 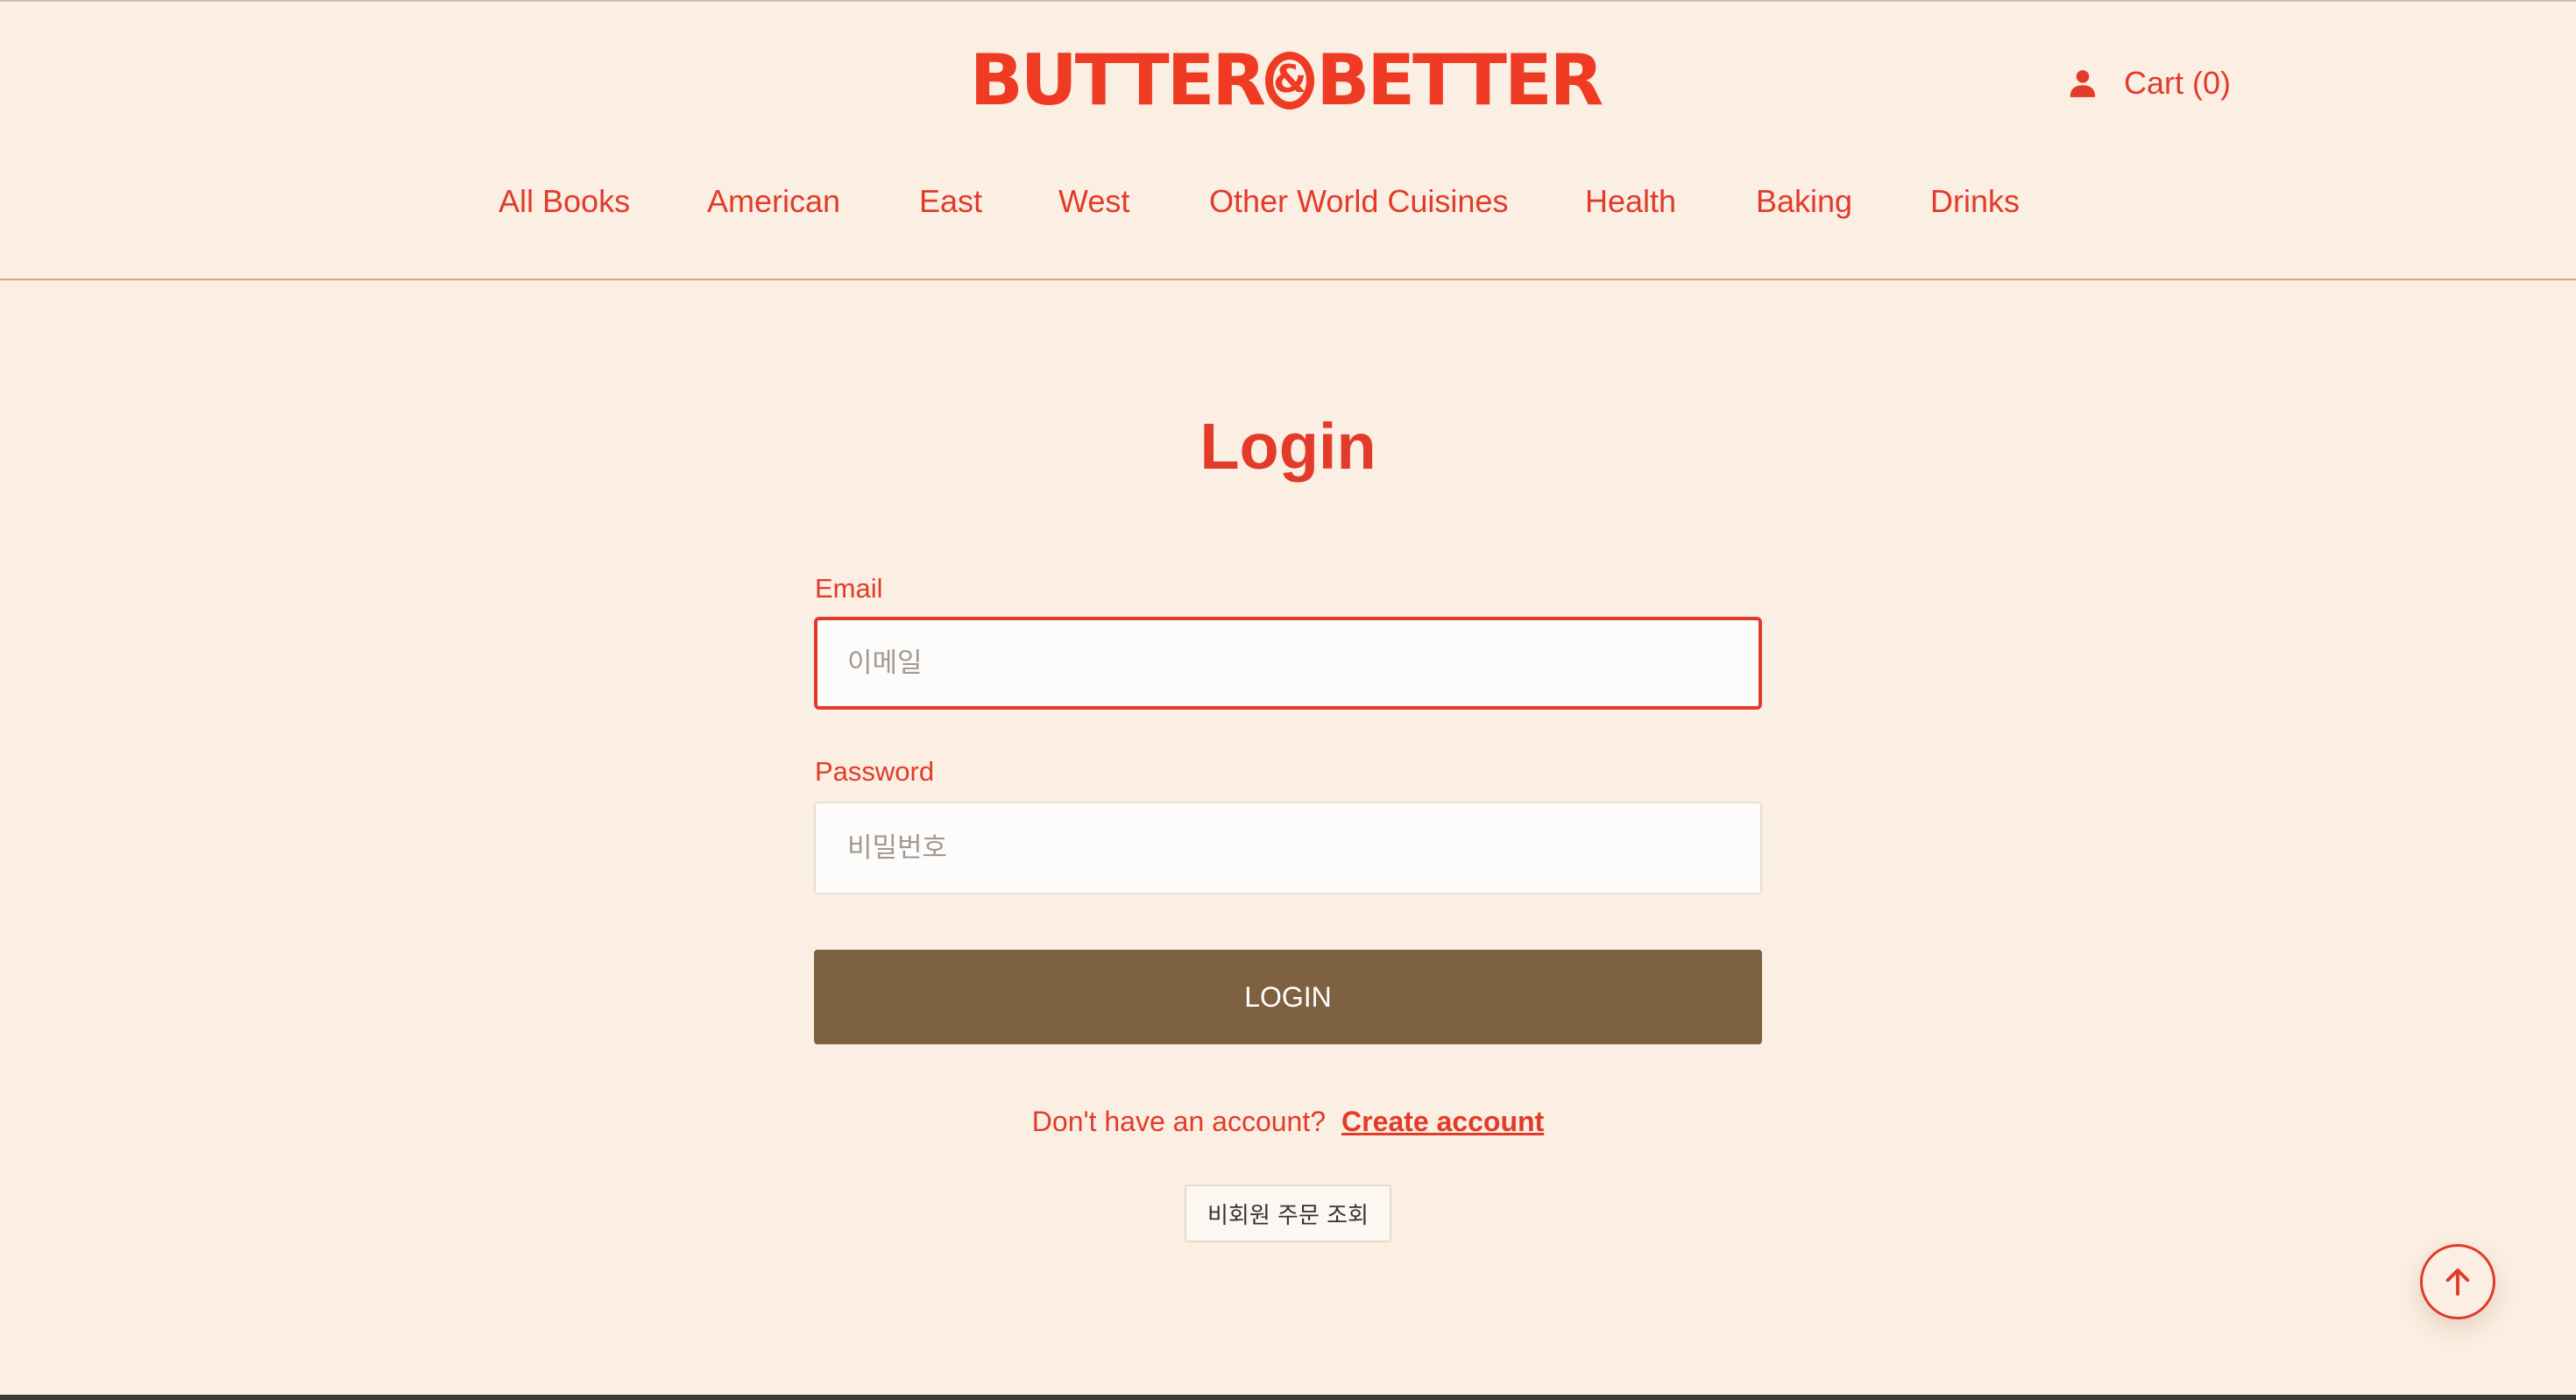 I want to click on nav-item-health: Health, so click(x=1630, y=201).